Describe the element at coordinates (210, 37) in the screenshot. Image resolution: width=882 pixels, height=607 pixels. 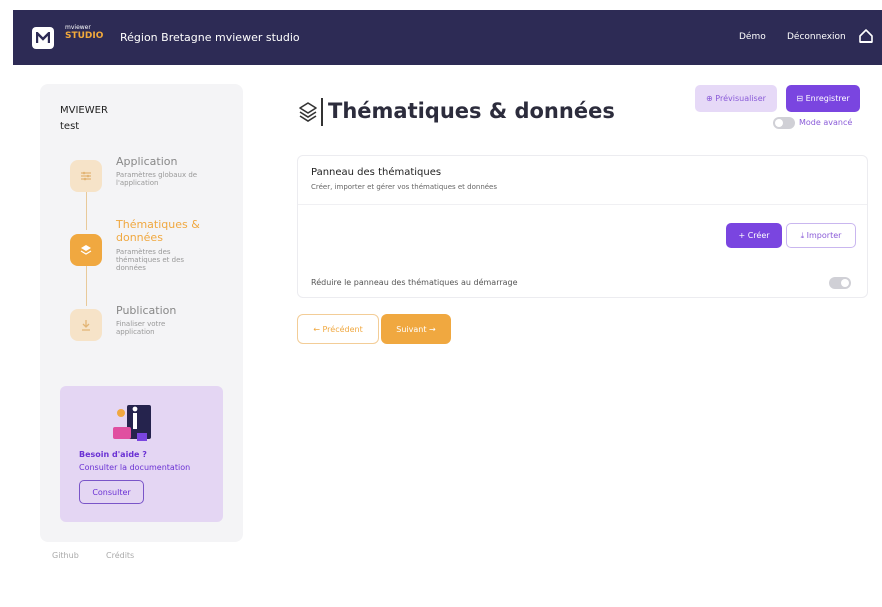
I see `app-title: Région Bretagne mviewer studio` at that location.